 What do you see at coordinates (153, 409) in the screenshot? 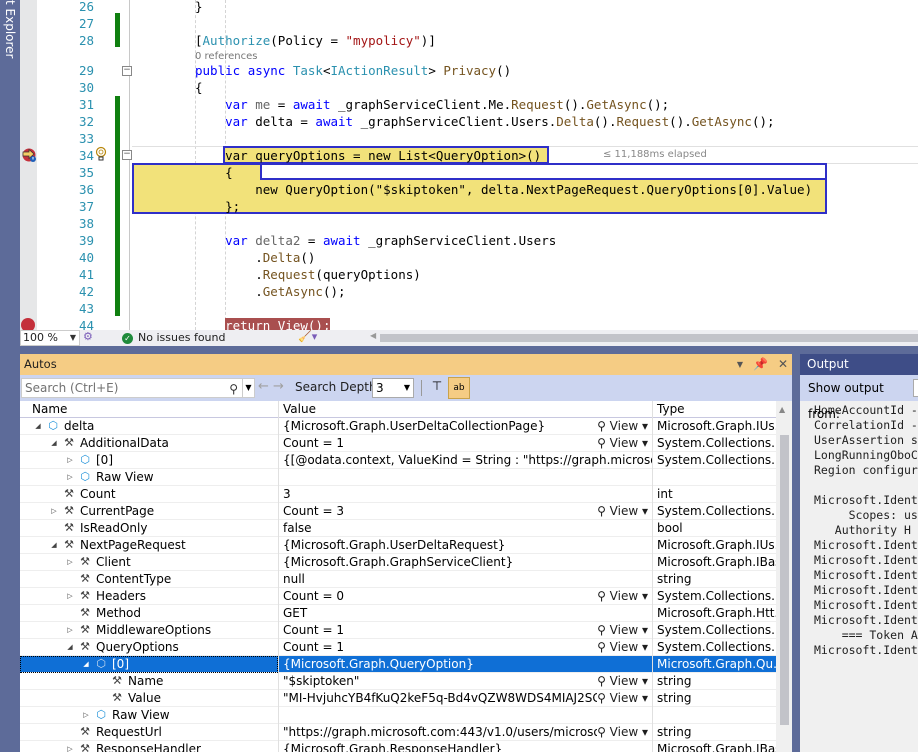
I see `column-header-name: Name` at bounding box center [153, 409].